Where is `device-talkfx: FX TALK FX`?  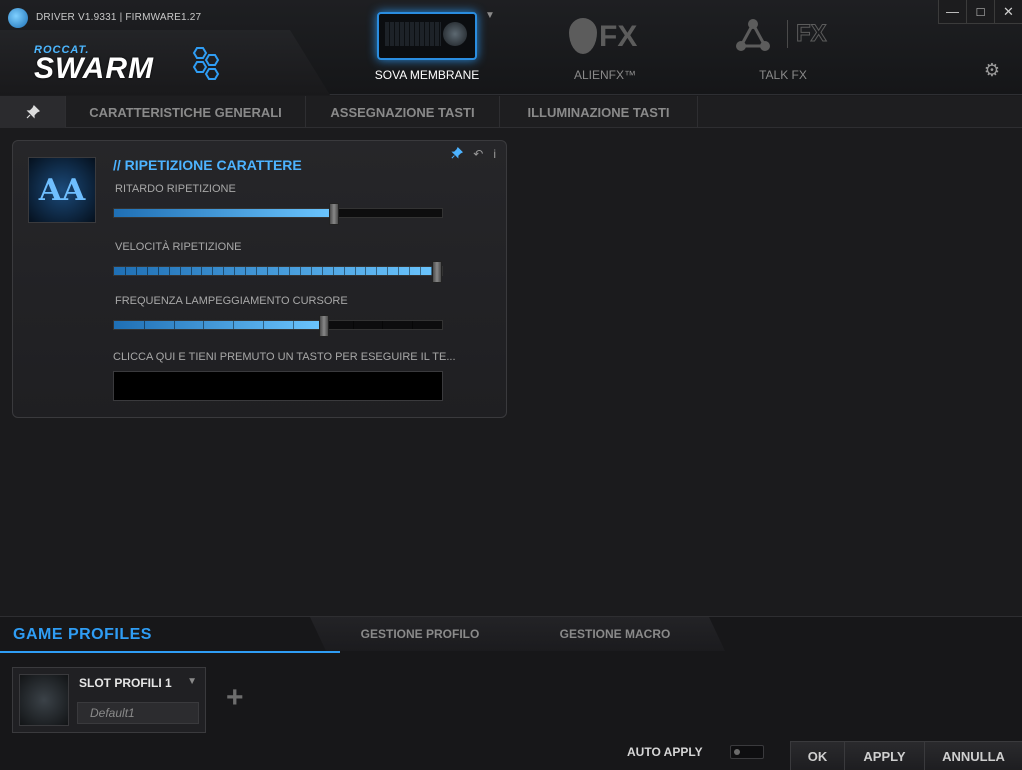
device-talkfx: FX TALK FX is located at coordinates (783, 52).